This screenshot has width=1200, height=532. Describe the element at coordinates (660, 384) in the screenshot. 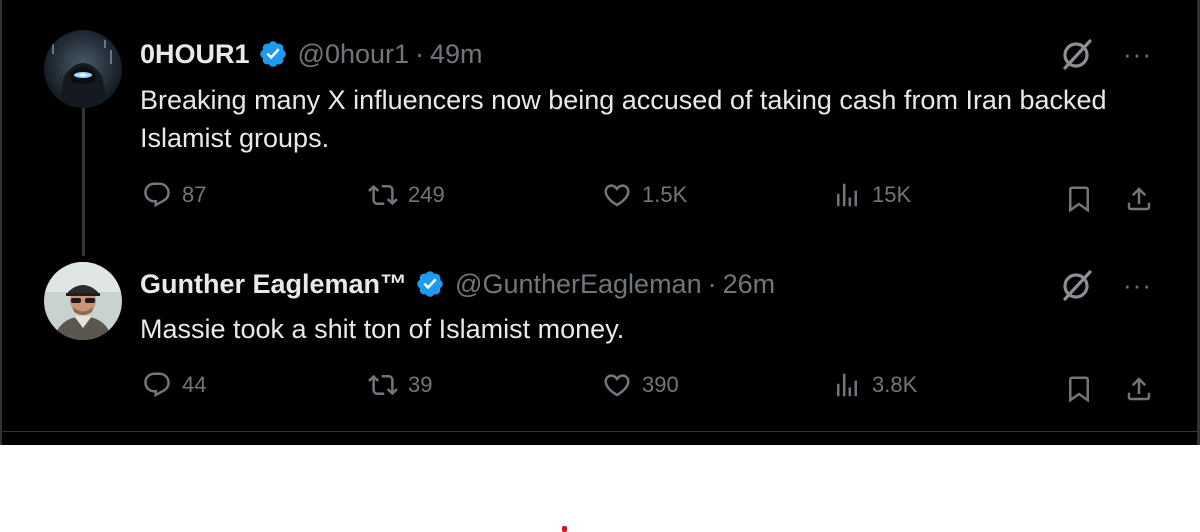

I see `like-count: 390` at that location.